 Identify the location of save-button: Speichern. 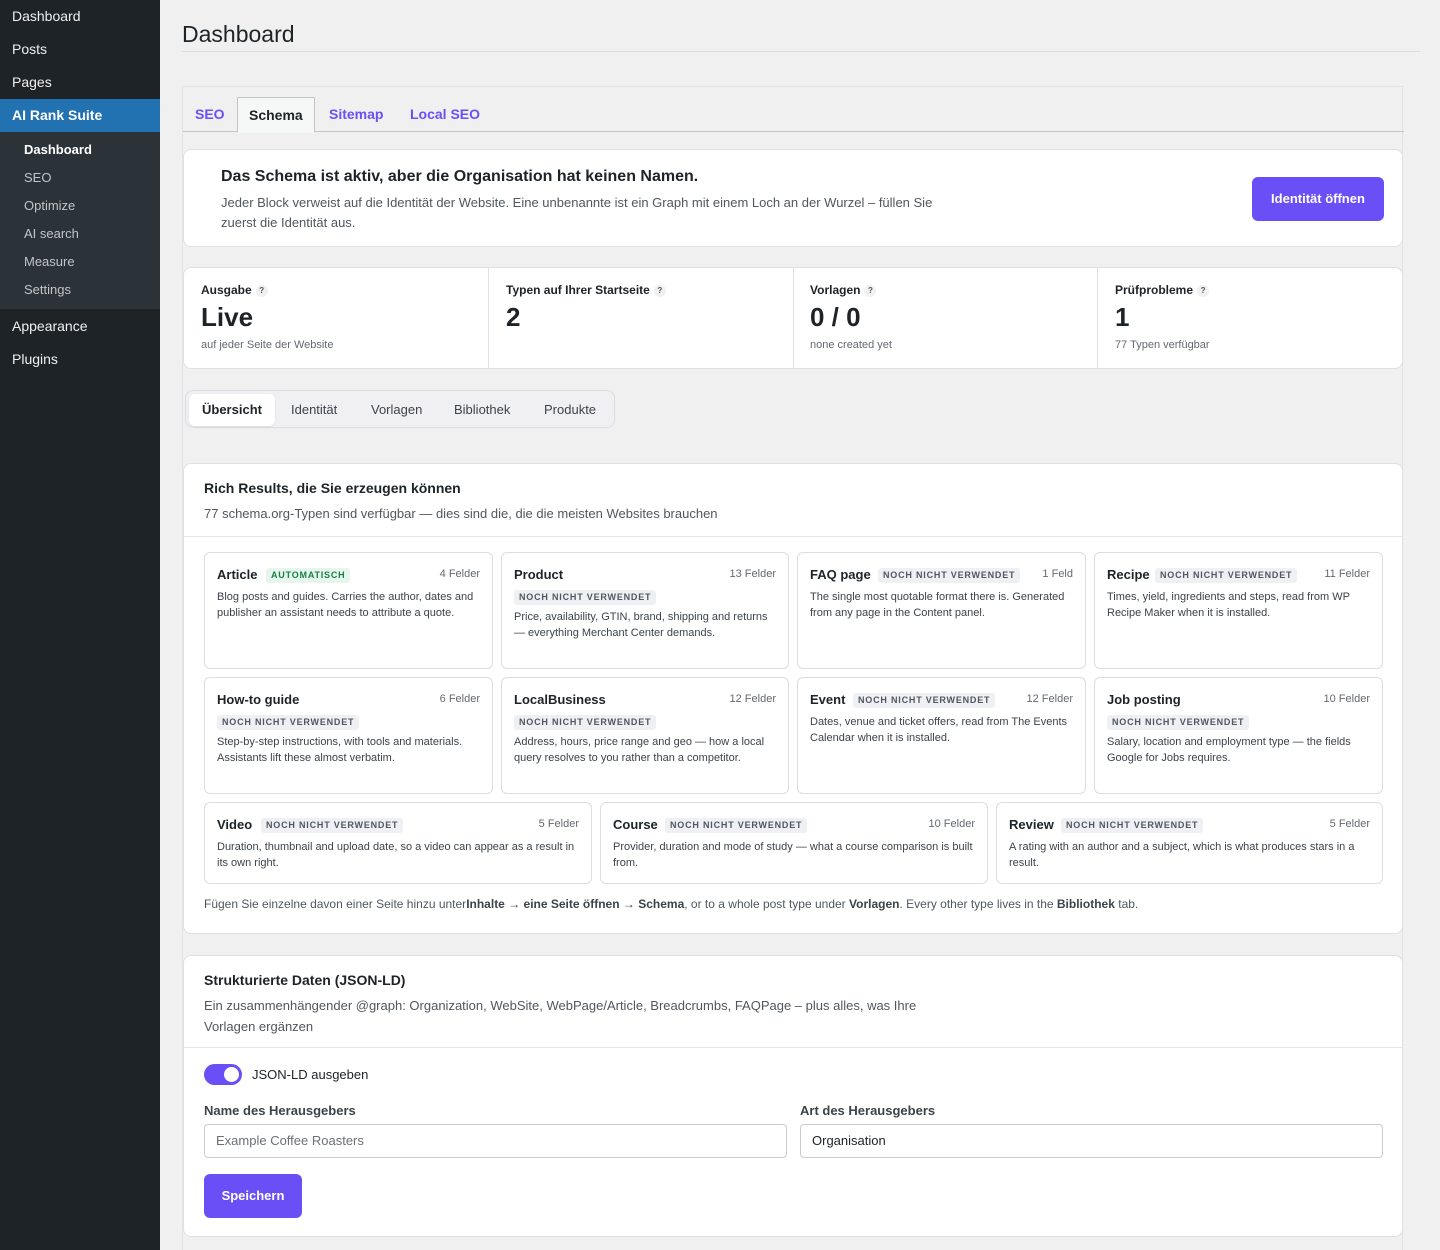
(253, 1196).